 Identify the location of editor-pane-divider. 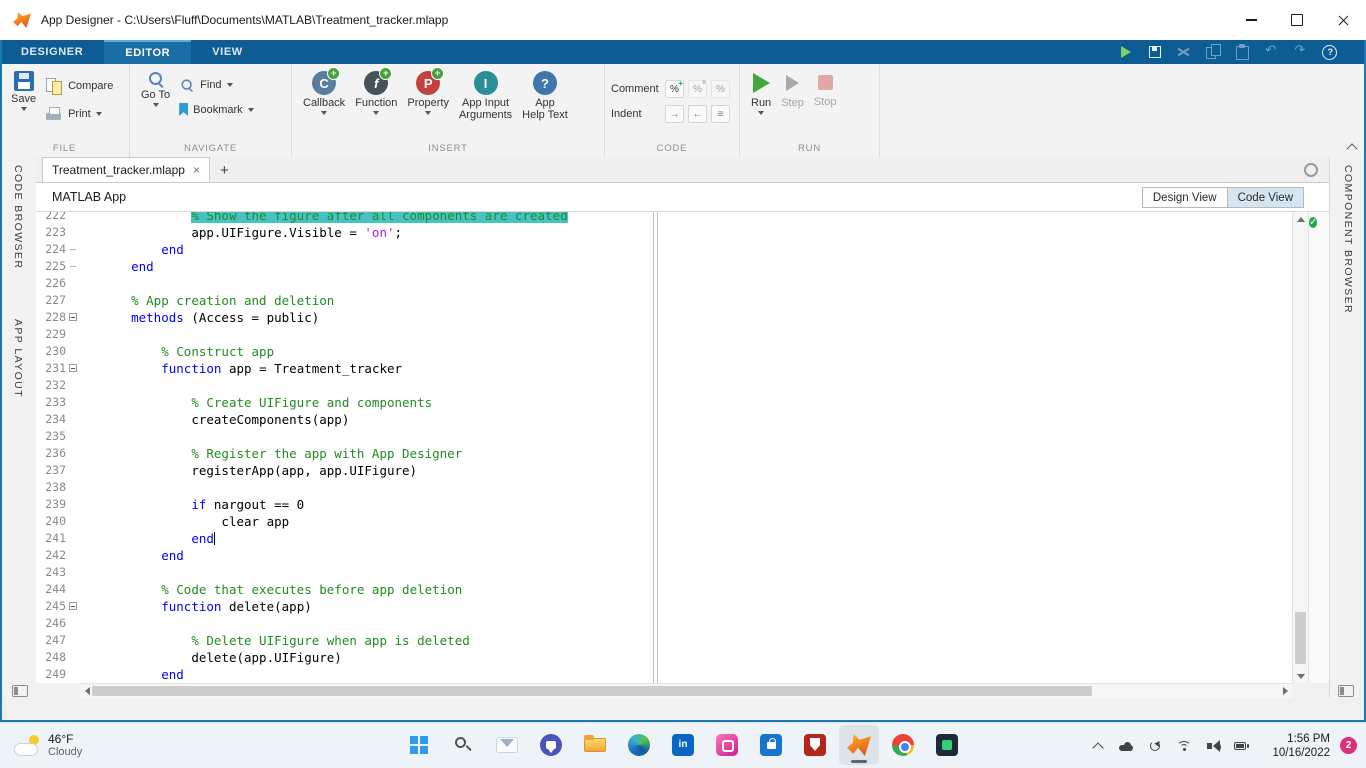
(655, 447).